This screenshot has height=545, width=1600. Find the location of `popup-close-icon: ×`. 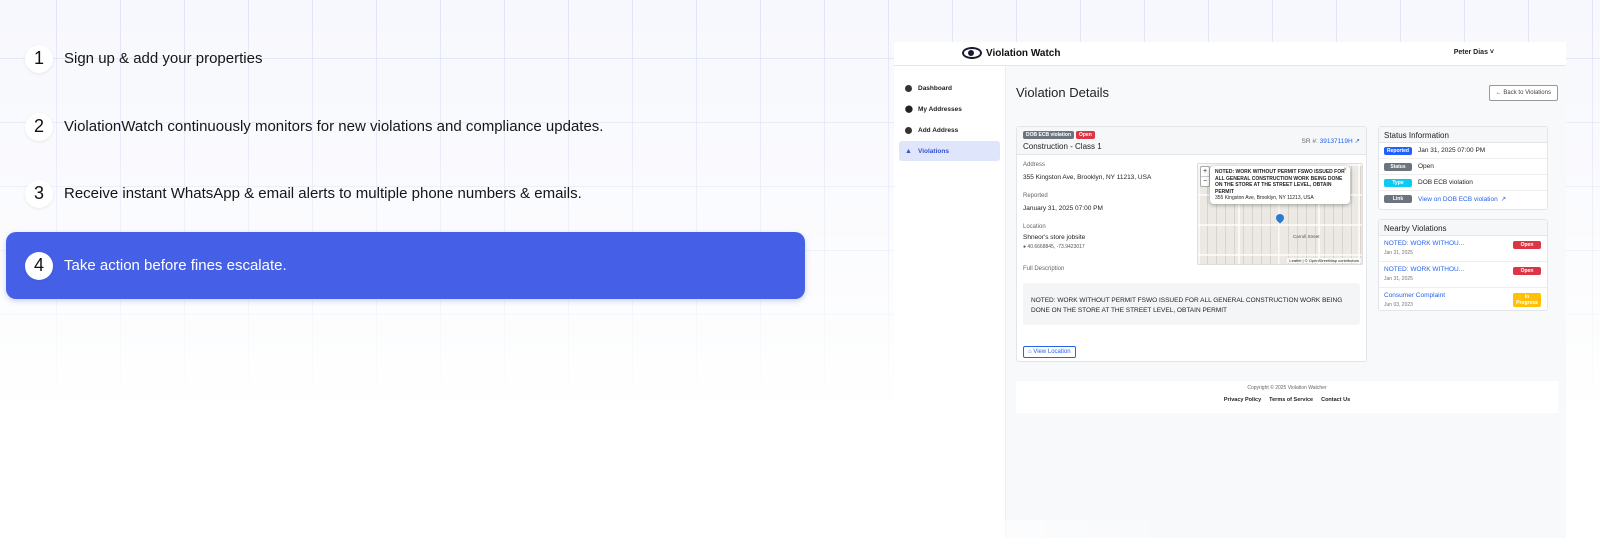

popup-close-icon: × is located at coordinates (1345, 170).